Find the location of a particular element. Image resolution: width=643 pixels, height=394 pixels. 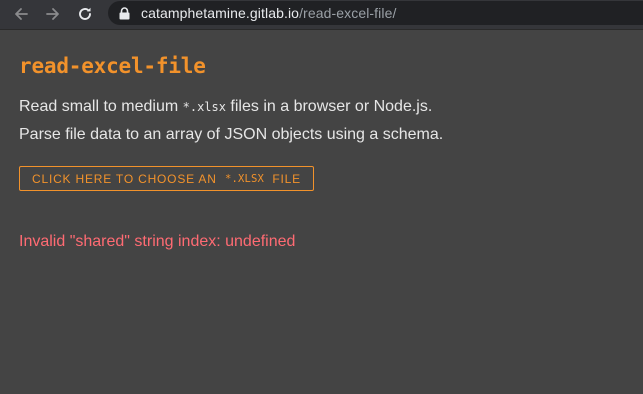

arrow-right-icon is located at coordinates (52, 14).